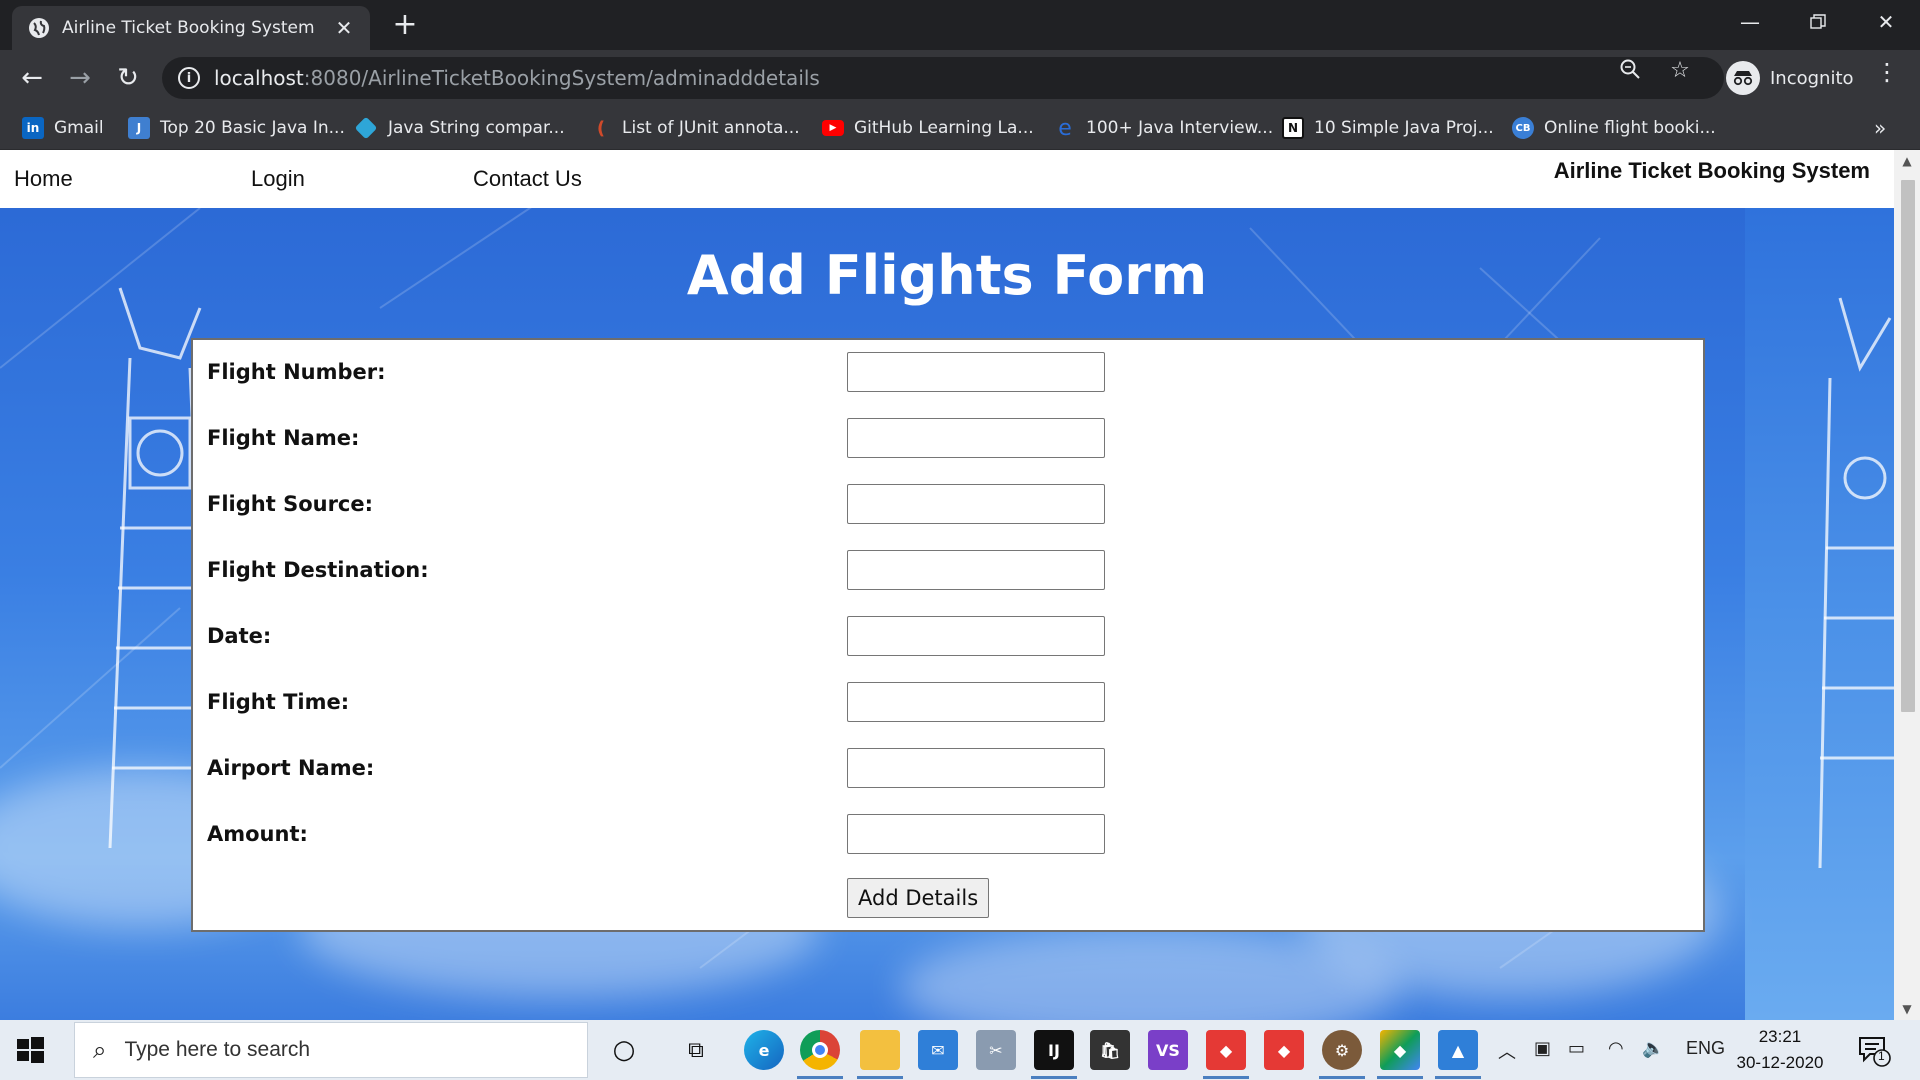 This screenshot has height=1080, width=1920. Describe the element at coordinates (947, 275) in the screenshot. I see `page-title: Add Flights Form` at that location.